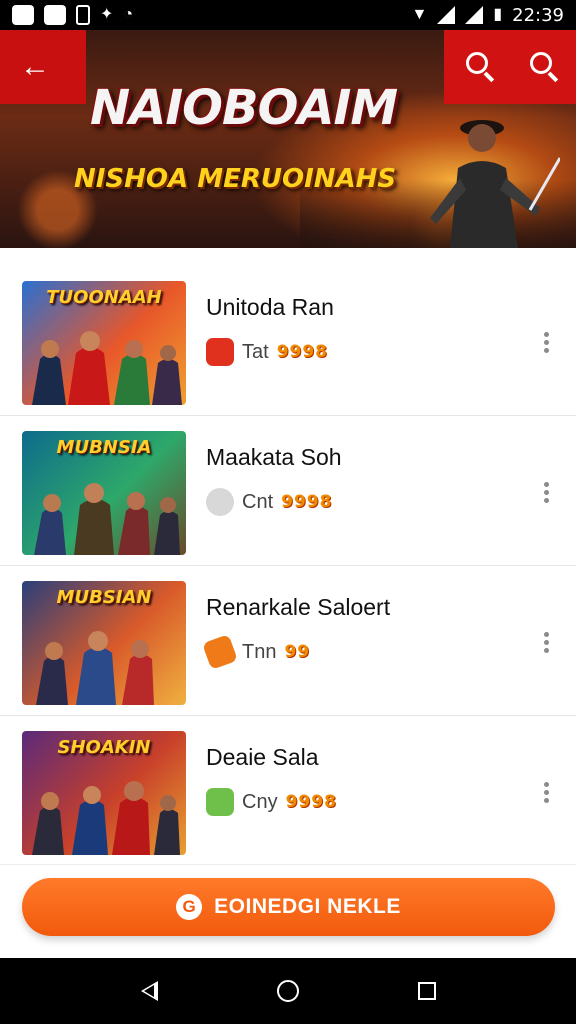  Describe the element at coordinates (55, 15) in the screenshot. I see `app-icon` at that location.